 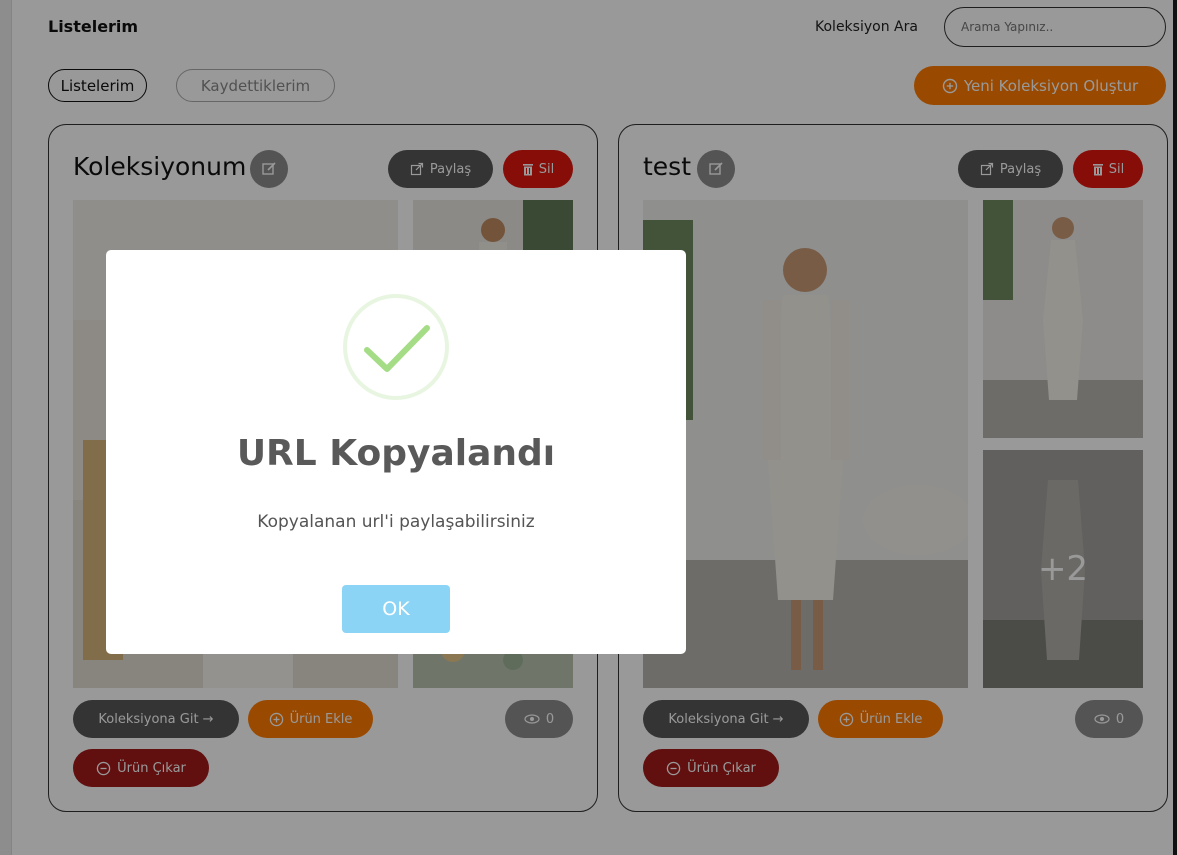 I want to click on dialog-title: URL Kopyalandı, so click(x=396, y=453).